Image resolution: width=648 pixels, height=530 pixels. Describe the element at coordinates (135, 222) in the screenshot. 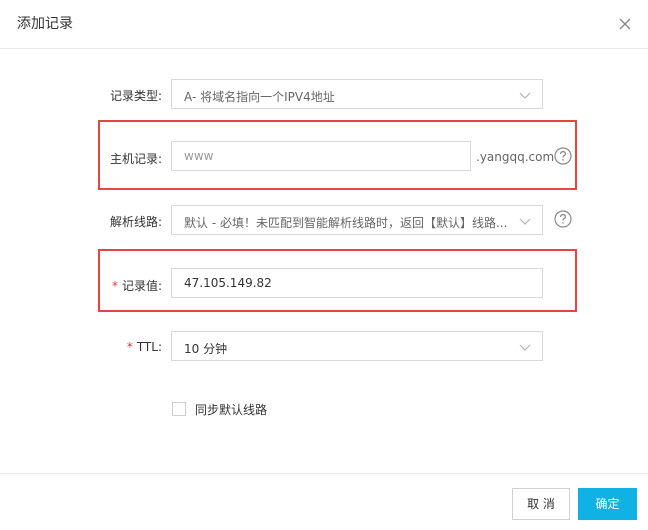

I see `line-label: 解析线路:` at that location.